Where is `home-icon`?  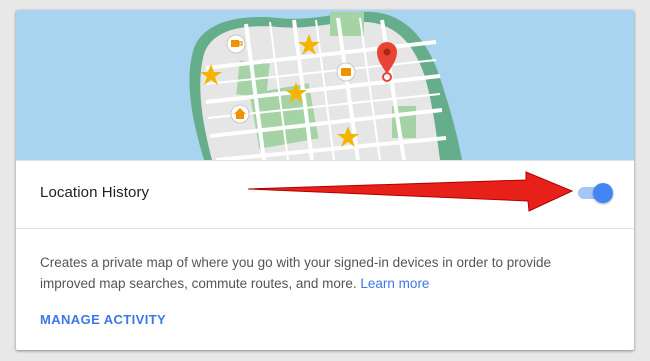 home-icon is located at coordinates (240, 114).